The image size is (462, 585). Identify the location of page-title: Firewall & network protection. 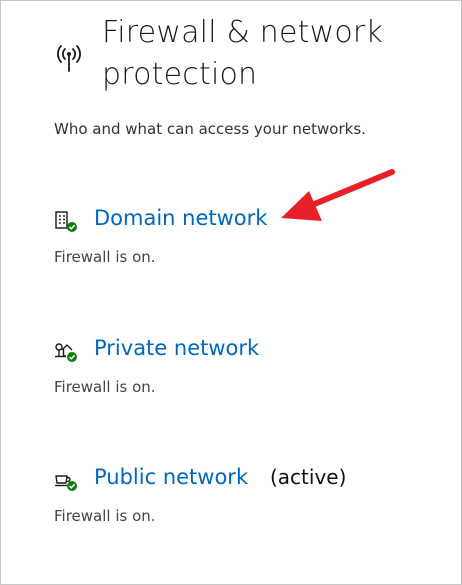
(243, 53).